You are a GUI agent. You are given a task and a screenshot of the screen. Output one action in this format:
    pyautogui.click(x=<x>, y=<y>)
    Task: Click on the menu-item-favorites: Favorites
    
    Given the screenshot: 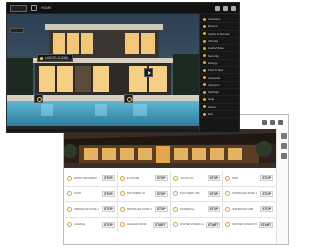 What is the action you would take?
    pyautogui.click(x=219, y=20)
    